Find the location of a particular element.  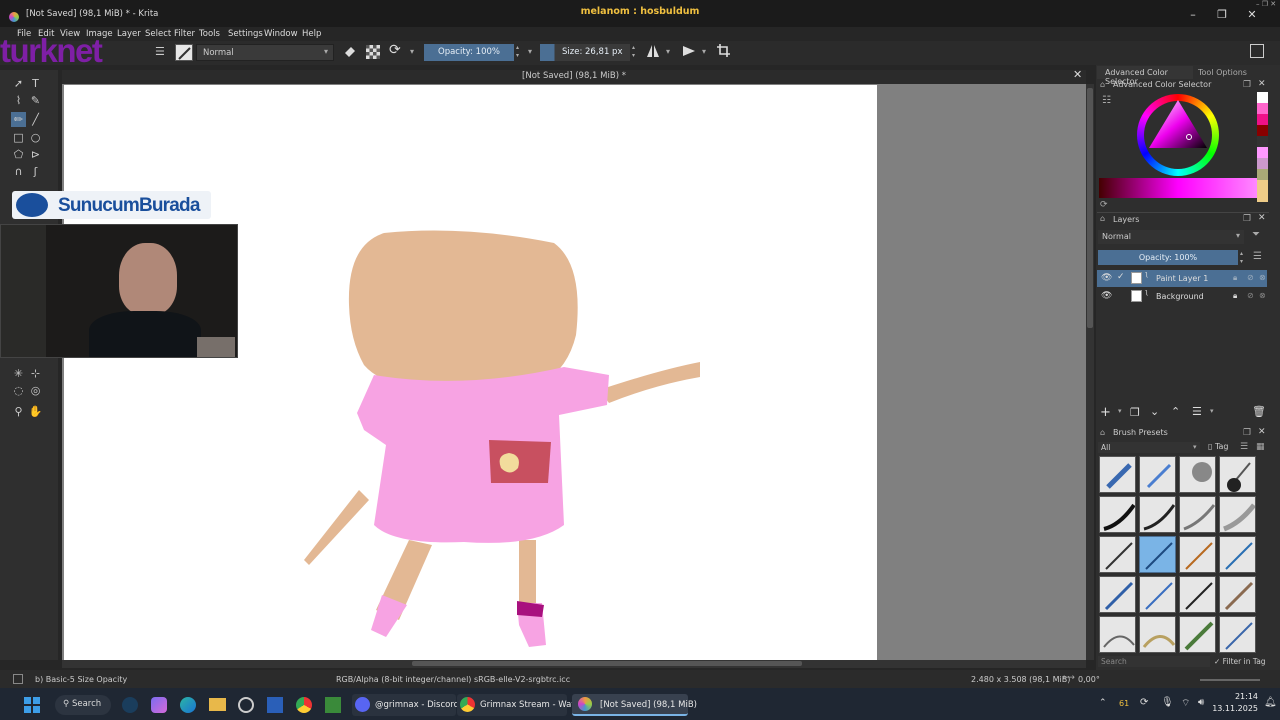

size-slider: Size: 26,81 px is located at coordinates (585, 52).